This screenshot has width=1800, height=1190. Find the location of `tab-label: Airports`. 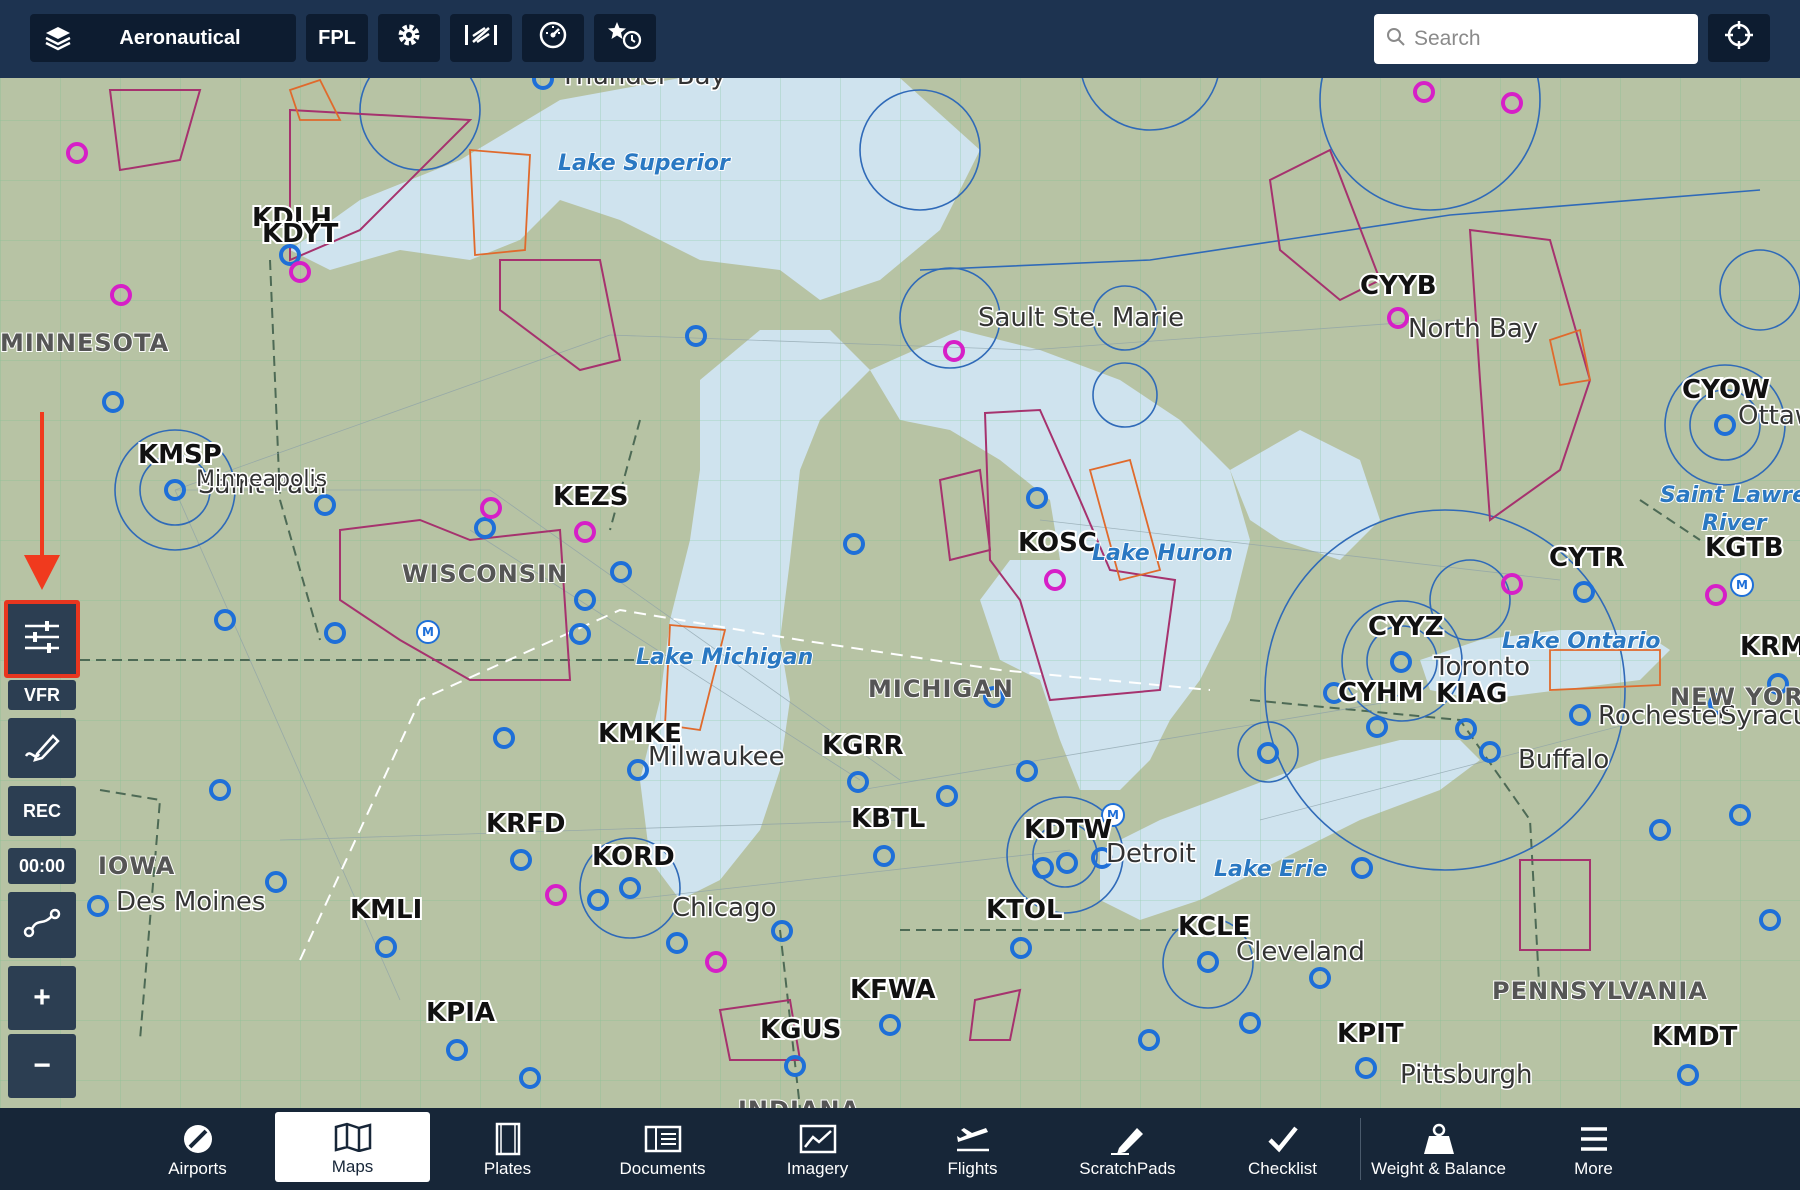

tab-label: Airports is located at coordinates (197, 1168).